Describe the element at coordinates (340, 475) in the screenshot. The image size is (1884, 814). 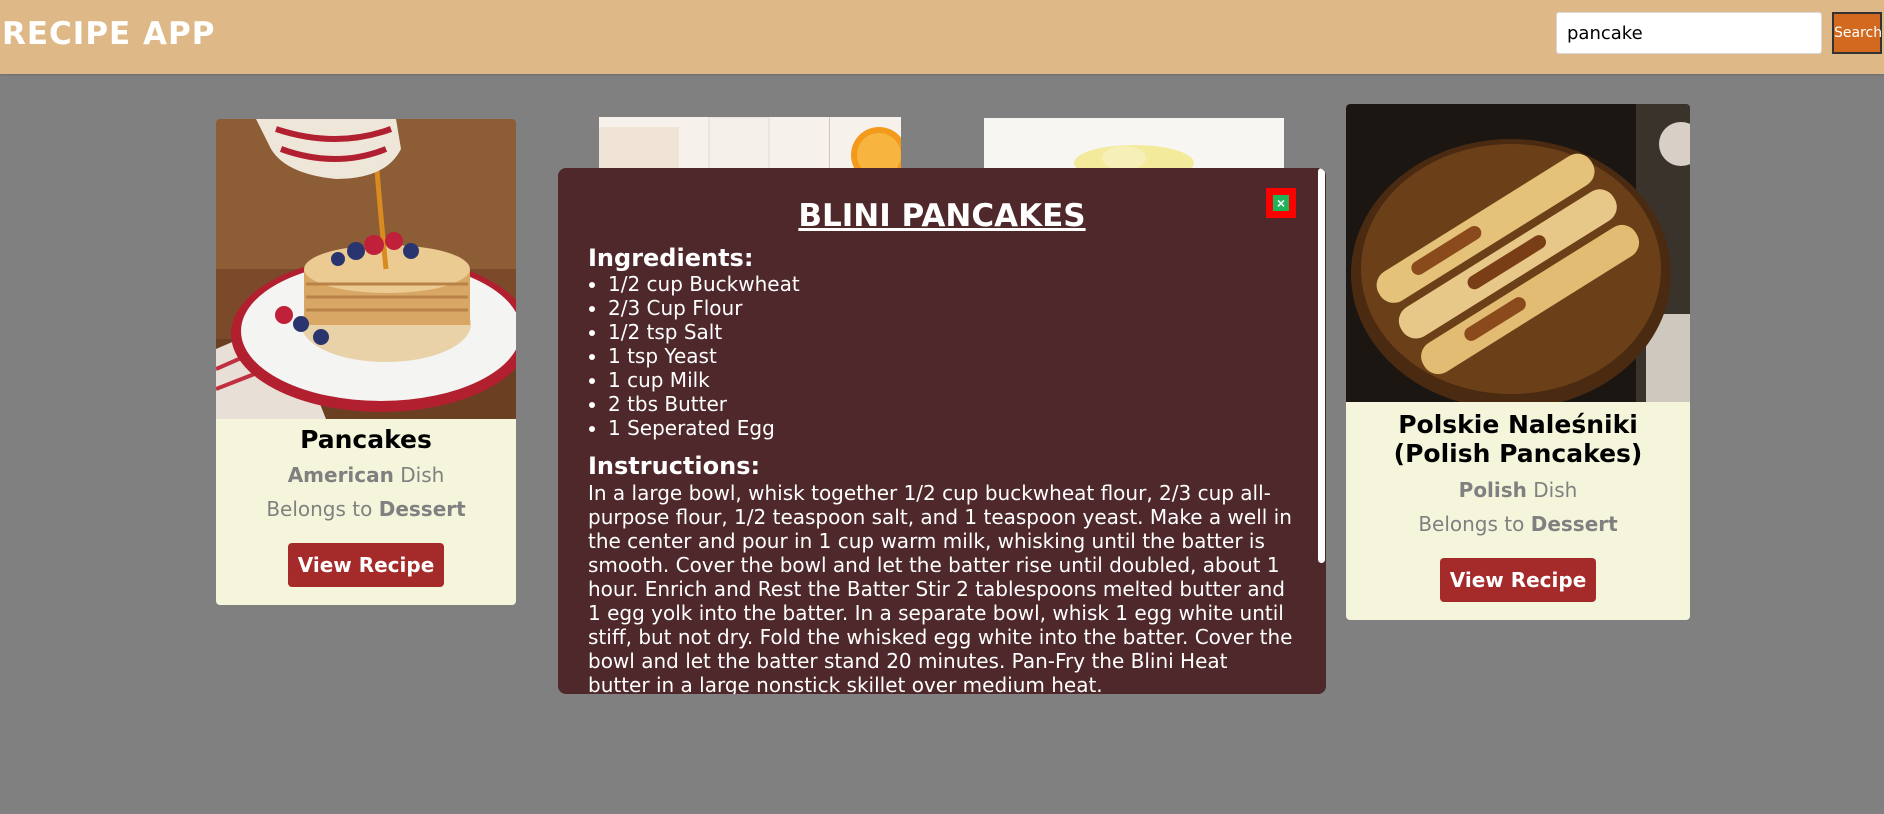
I see `cuisine-name: American` at that location.